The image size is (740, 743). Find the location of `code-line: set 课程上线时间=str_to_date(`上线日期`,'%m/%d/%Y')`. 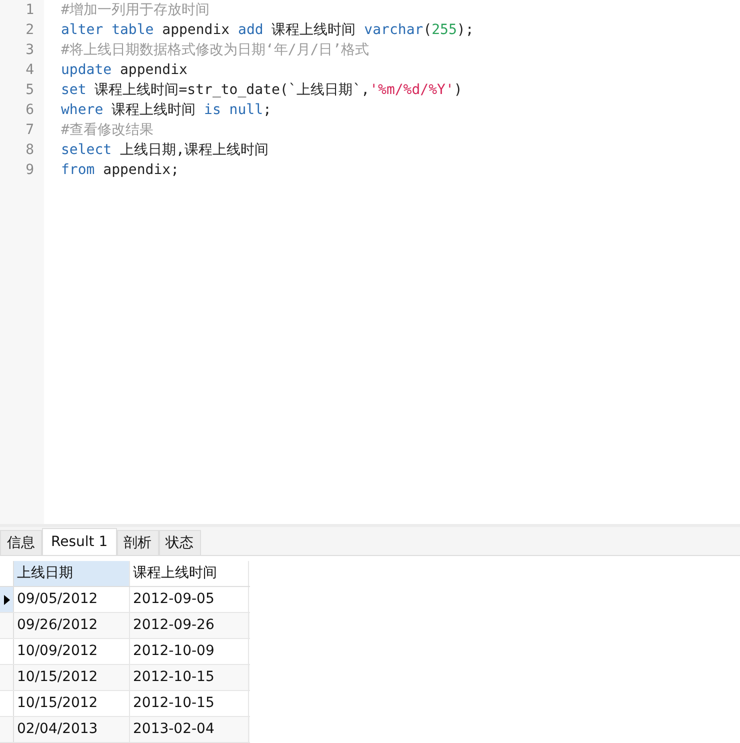

code-line: set 课程上线时间=str_to_date(`上线日期`,'%m/%d/%Y') is located at coordinates (262, 90).